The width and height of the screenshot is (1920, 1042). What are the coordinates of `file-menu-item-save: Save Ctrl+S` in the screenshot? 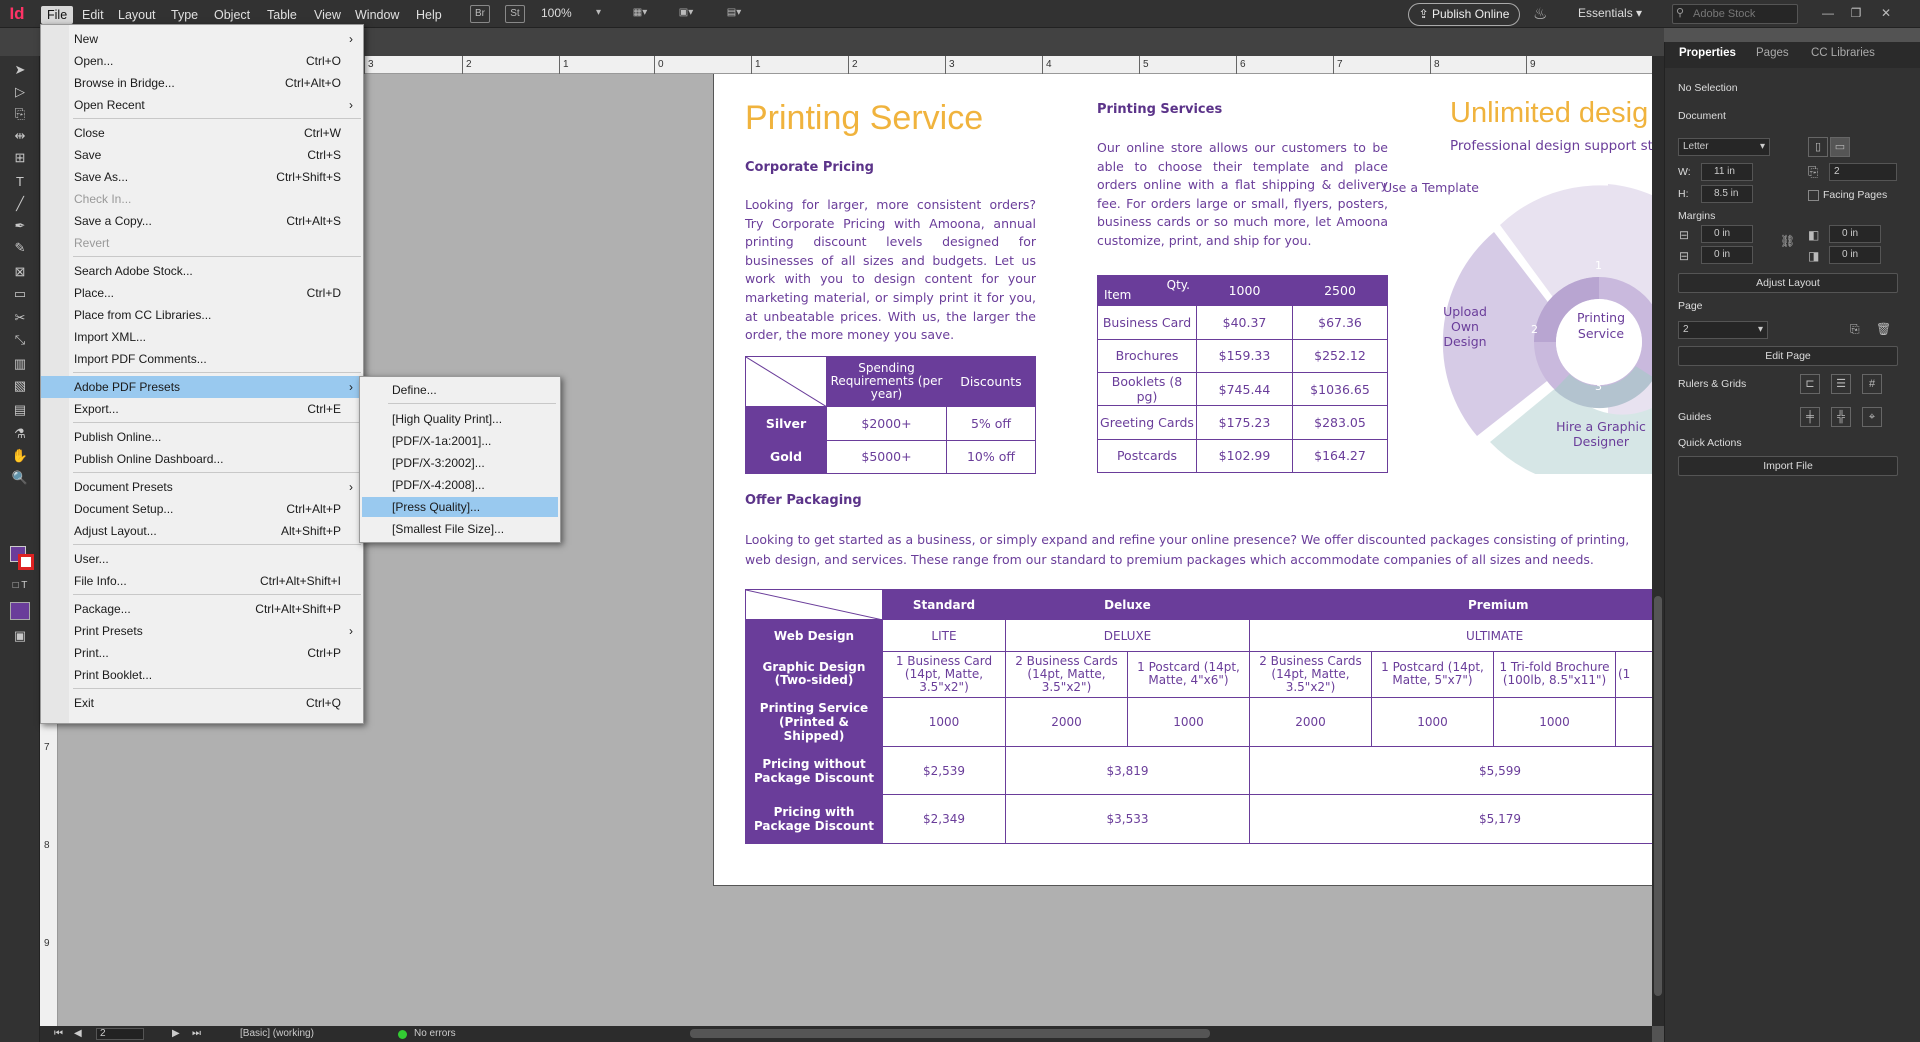 It's located at (202, 155).